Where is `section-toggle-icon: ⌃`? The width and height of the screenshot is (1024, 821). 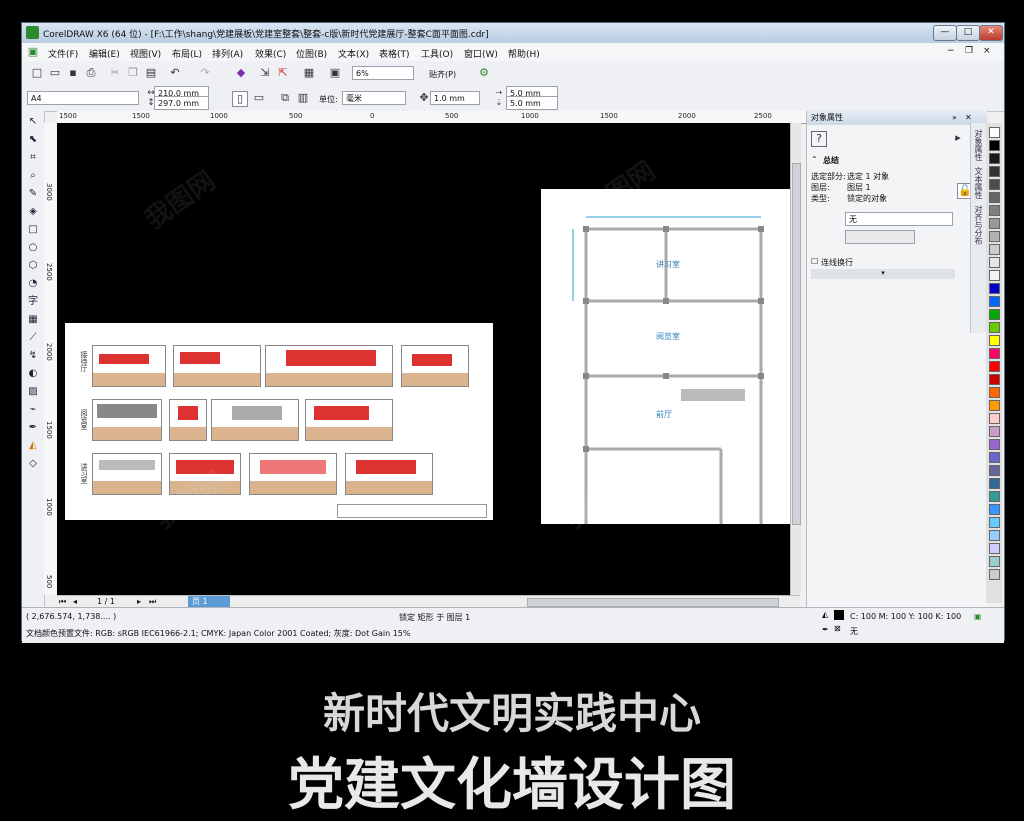 section-toggle-icon: ⌃ is located at coordinates (814, 159).